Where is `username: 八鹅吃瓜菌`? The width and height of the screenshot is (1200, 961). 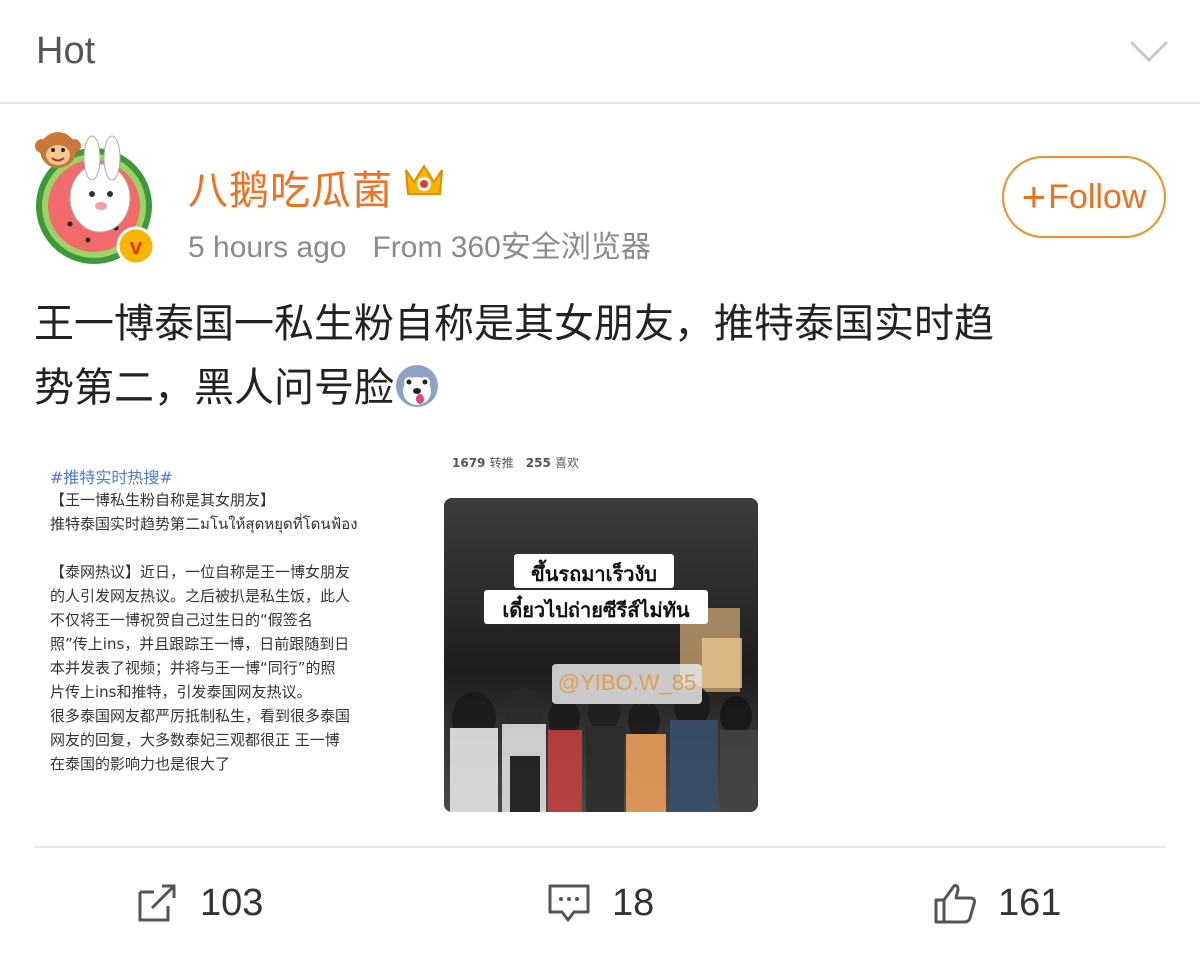
username: 八鹅吃瓜菌 is located at coordinates (290, 187).